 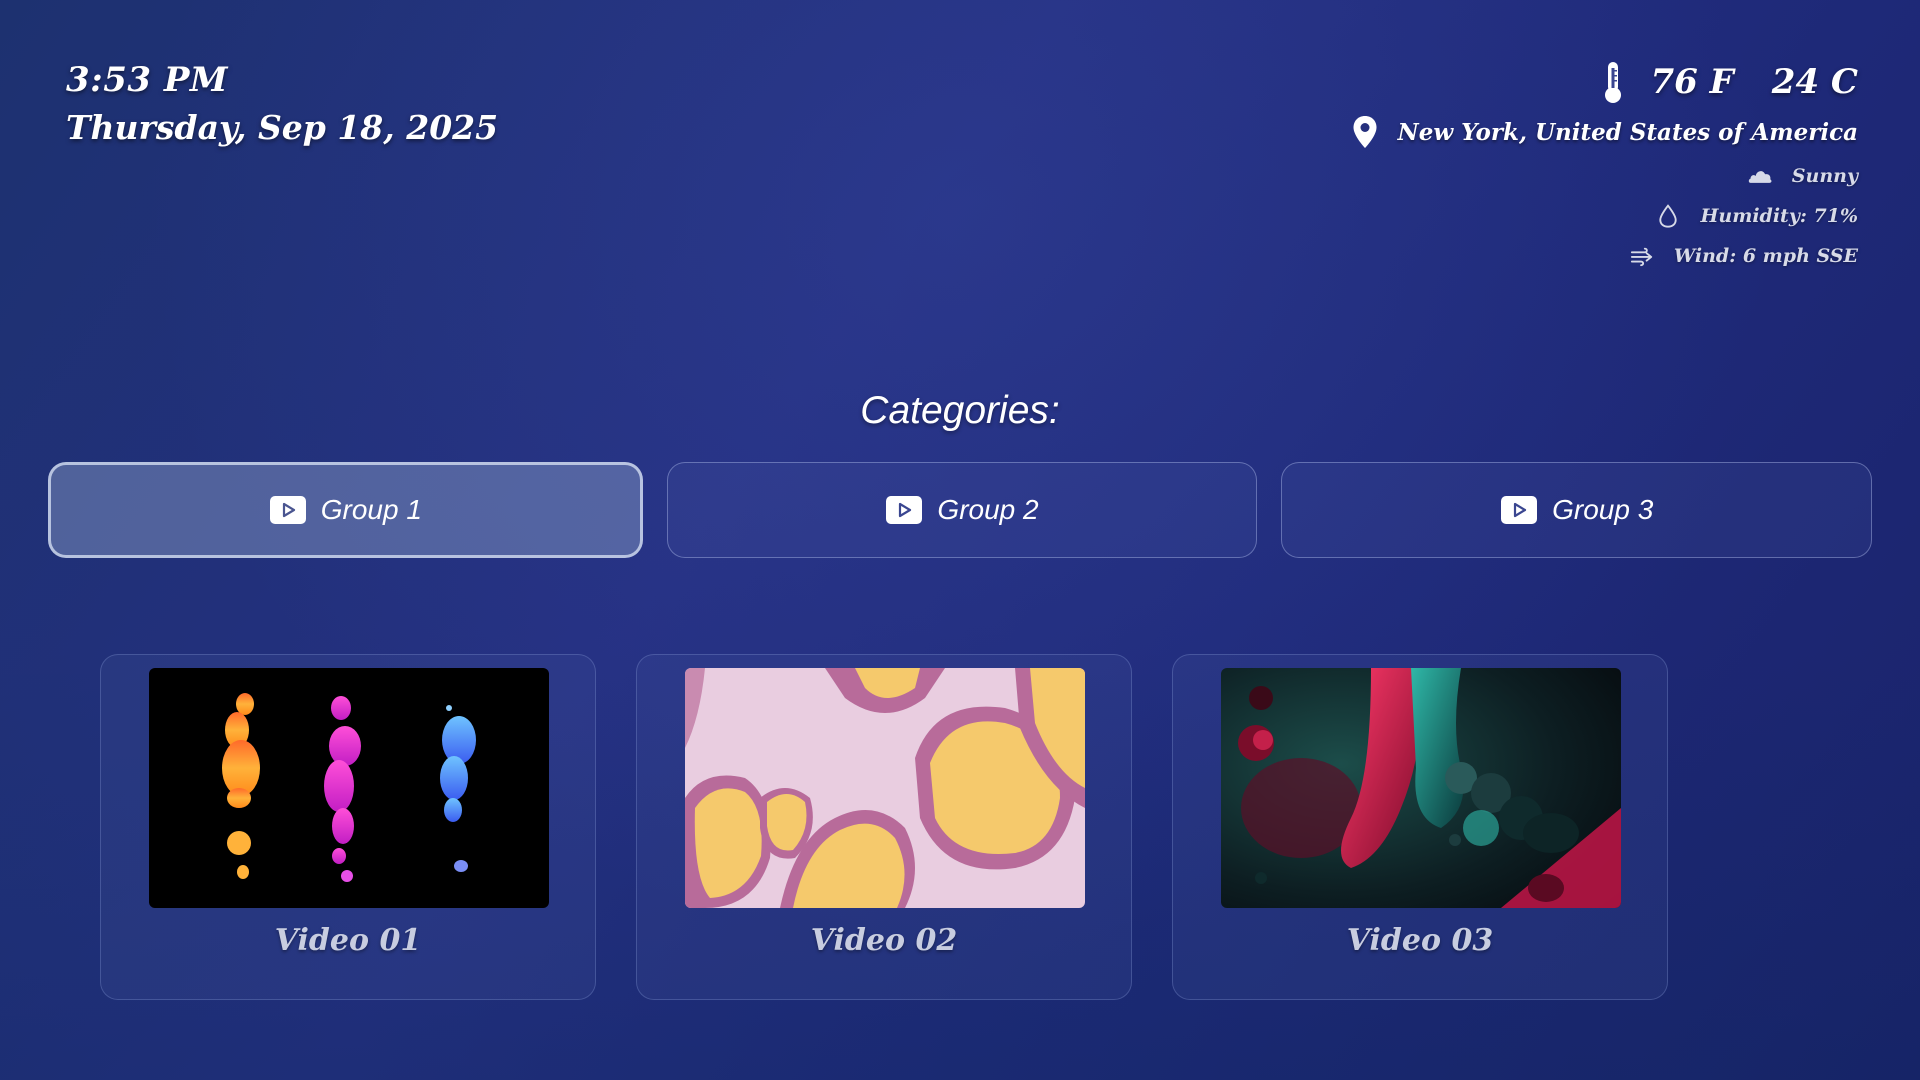 I want to click on group-1-label: Group 1, so click(x=371, y=509).